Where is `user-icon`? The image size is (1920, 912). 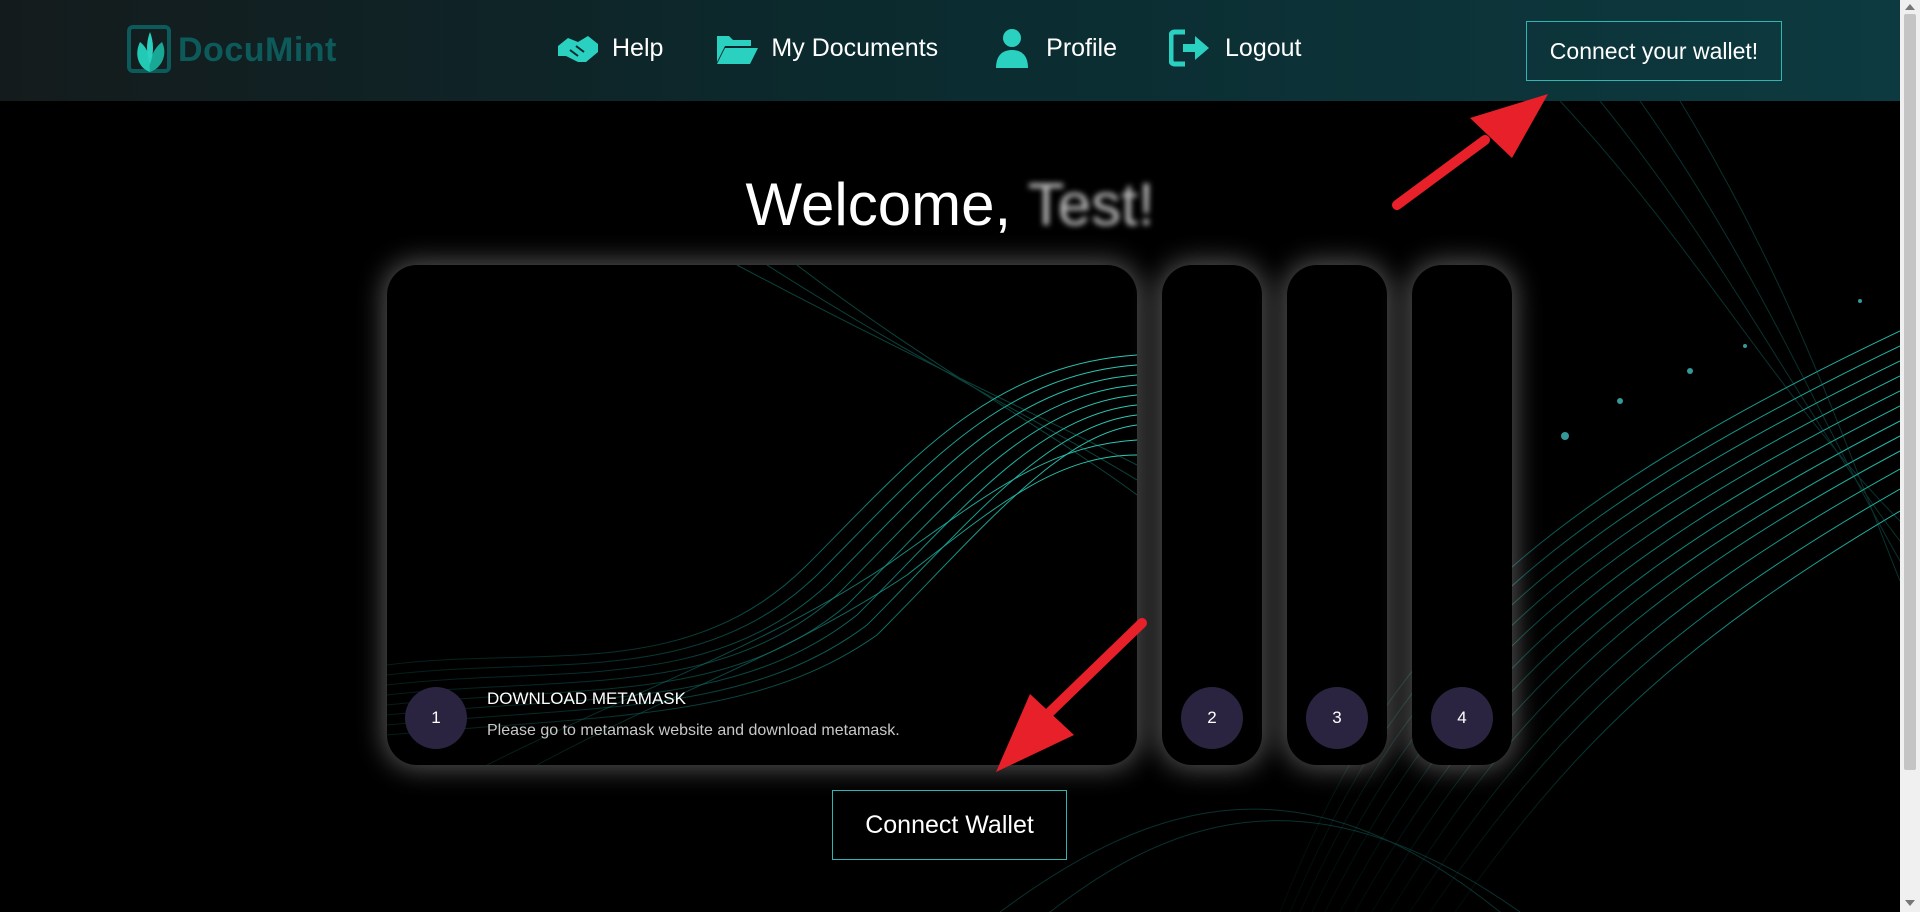 user-icon is located at coordinates (1012, 48).